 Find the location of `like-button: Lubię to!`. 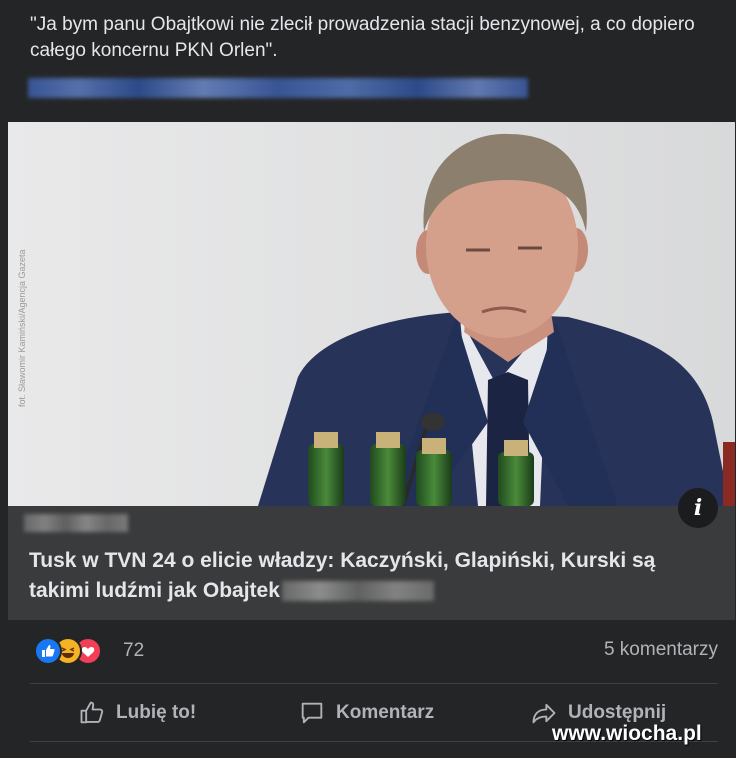

like-button: Lubię to! is located at coordinates (137, 713).